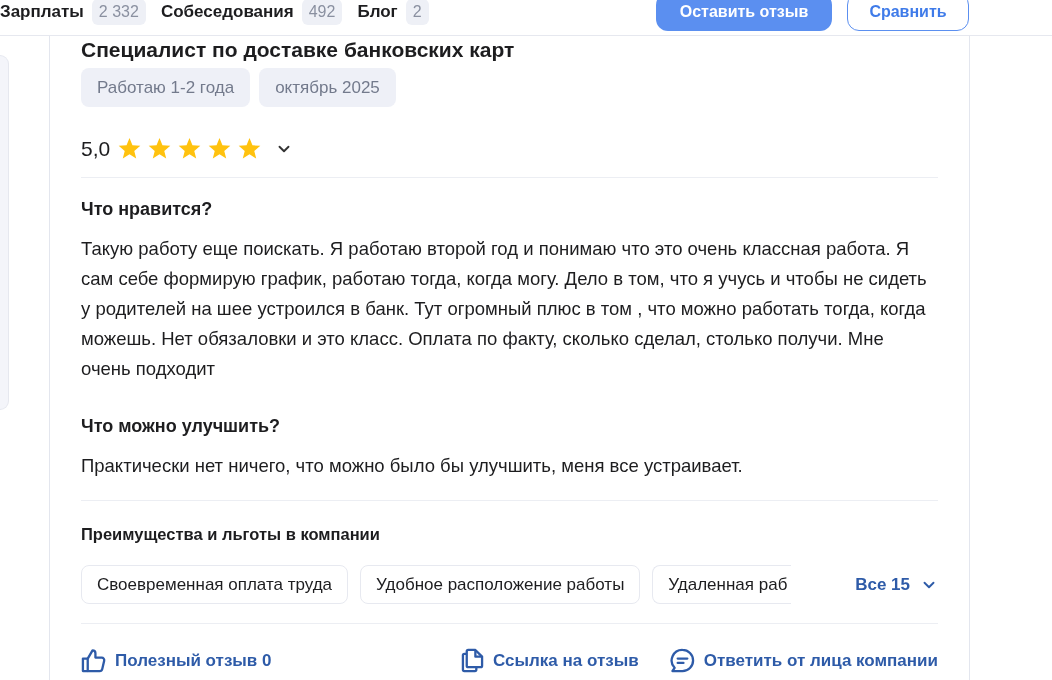 The height and width of the screenshot is (680, 1052). I want to click on chat-bubble-icon, so click(682, 661).